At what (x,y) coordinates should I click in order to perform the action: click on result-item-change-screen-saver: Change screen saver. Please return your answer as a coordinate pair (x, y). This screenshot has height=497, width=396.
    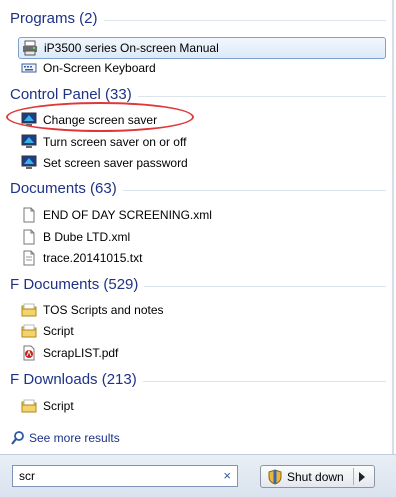
    Looking at the image, I should click on (202, 120).